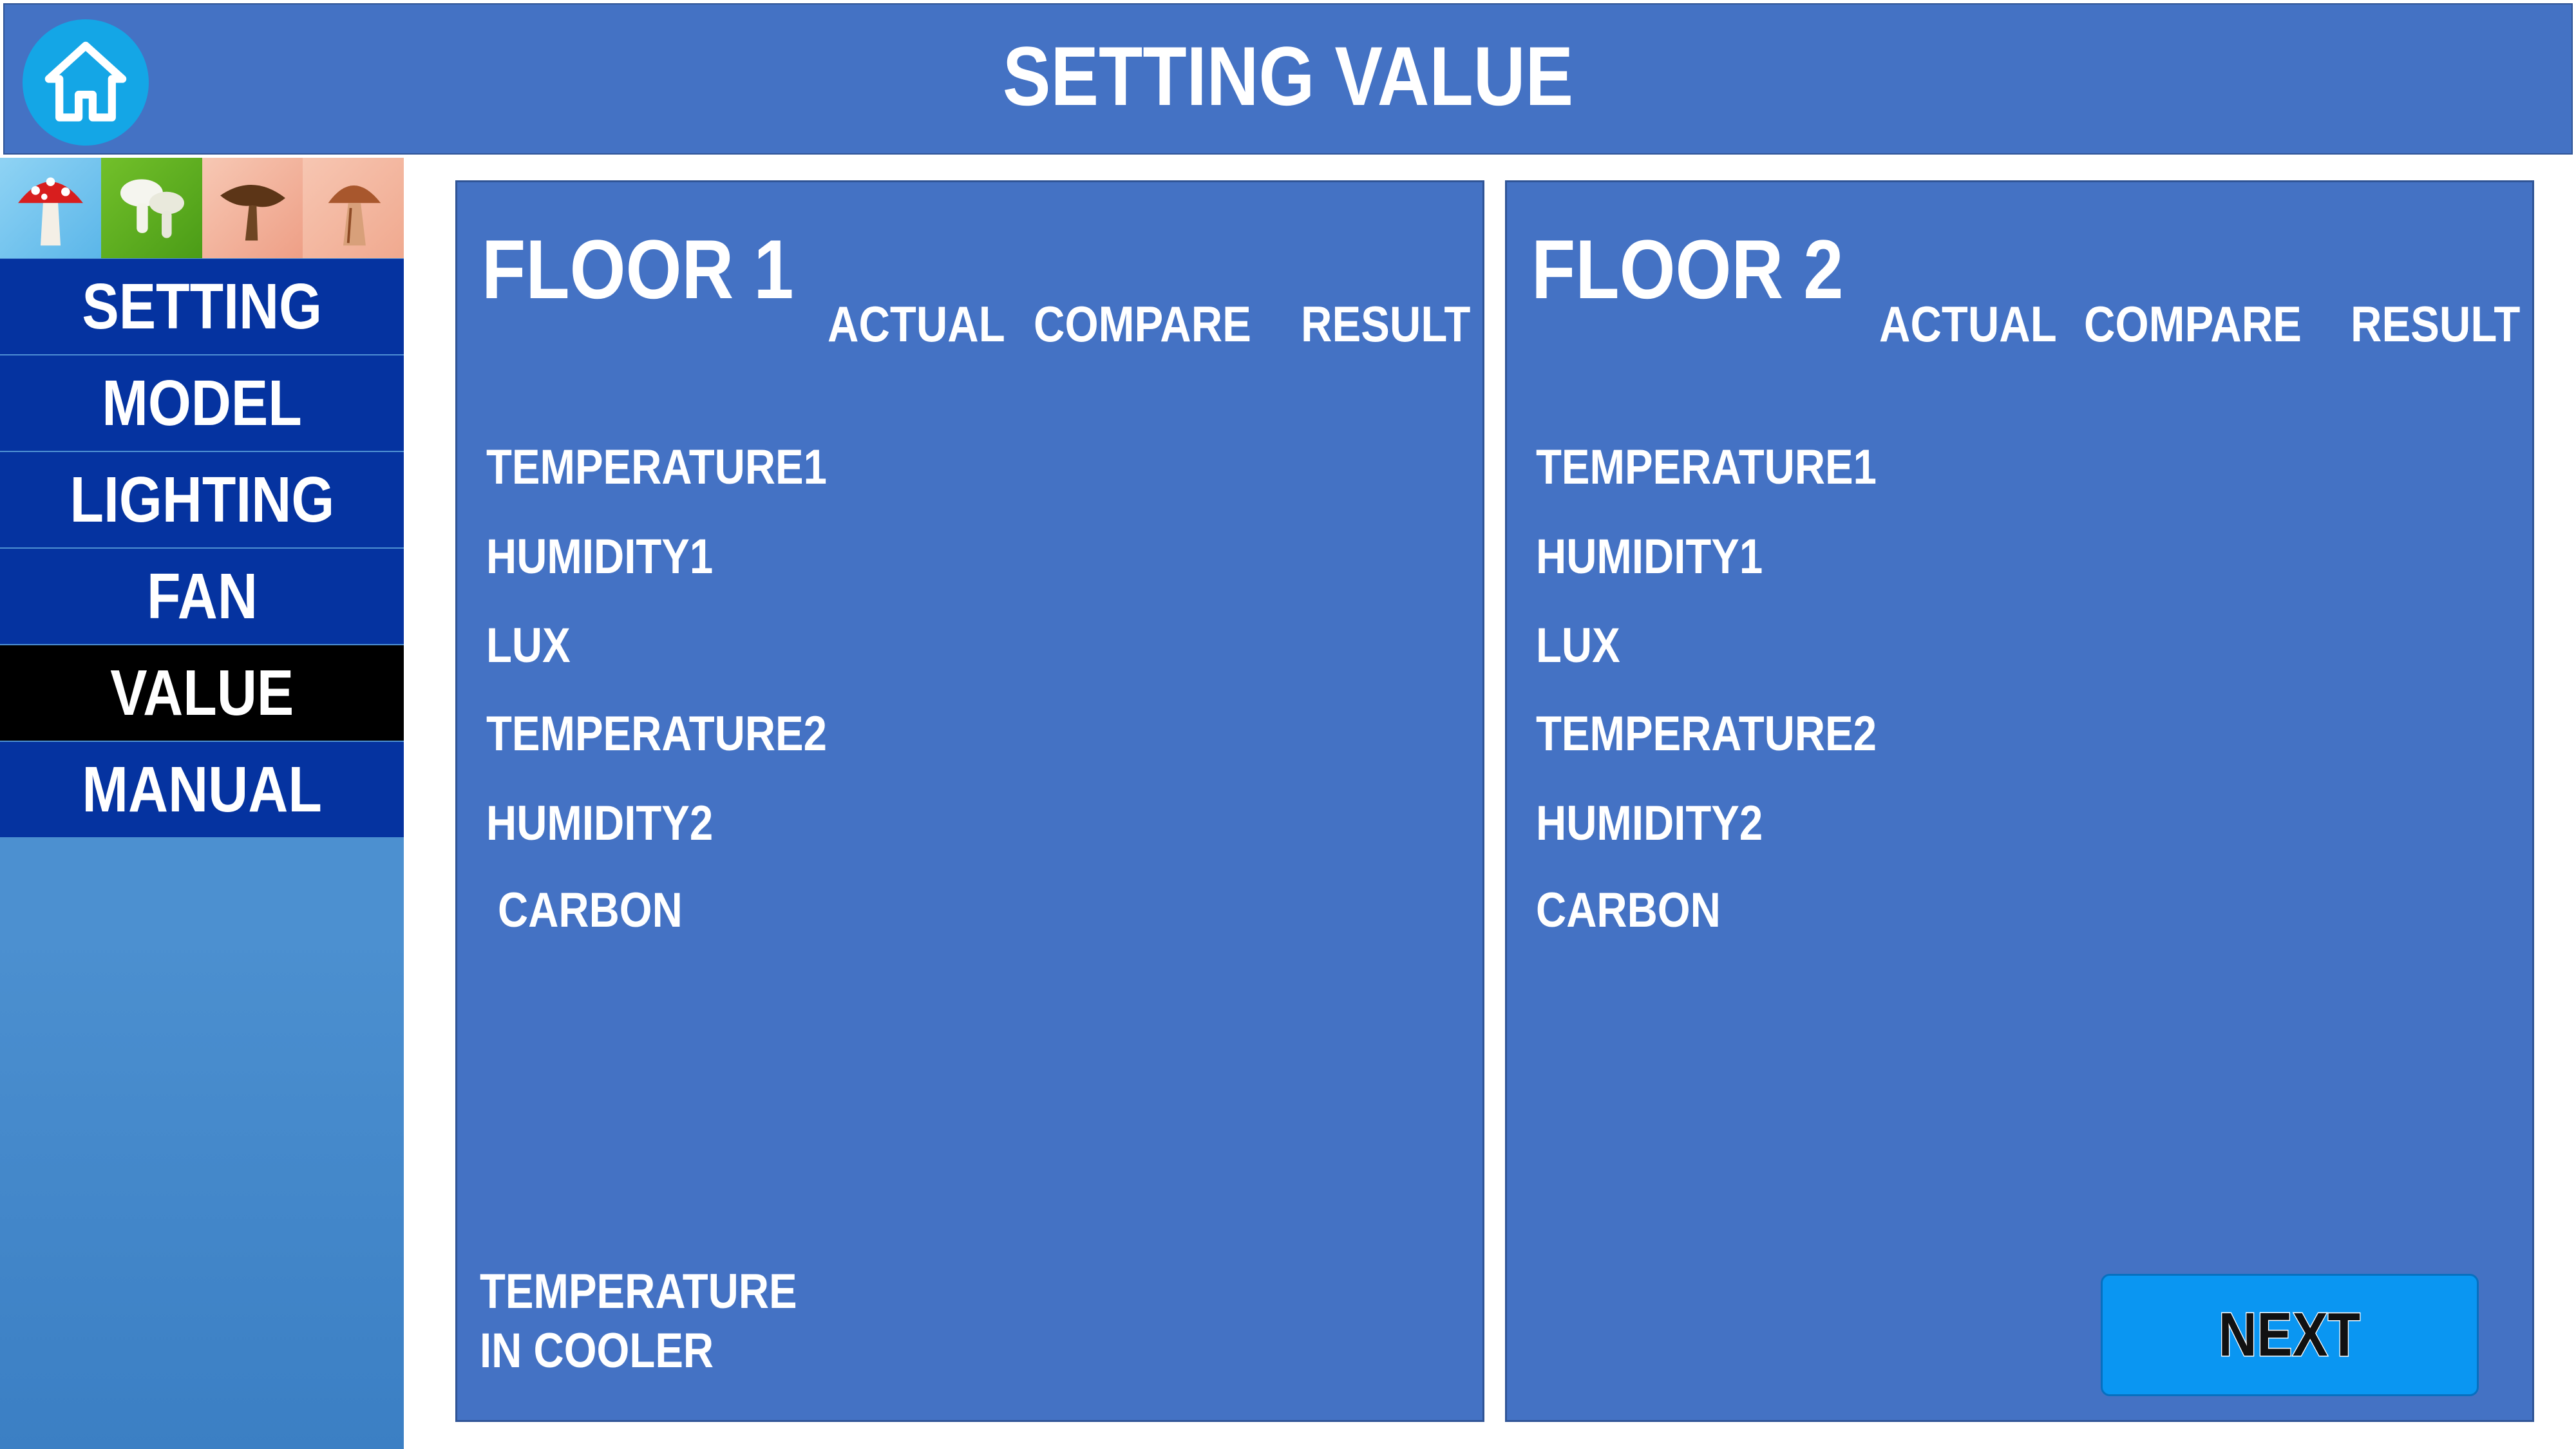 This screenshot has width=2576, height=1449. I want to click on cap-mushroom-icon, so click(353, 208).